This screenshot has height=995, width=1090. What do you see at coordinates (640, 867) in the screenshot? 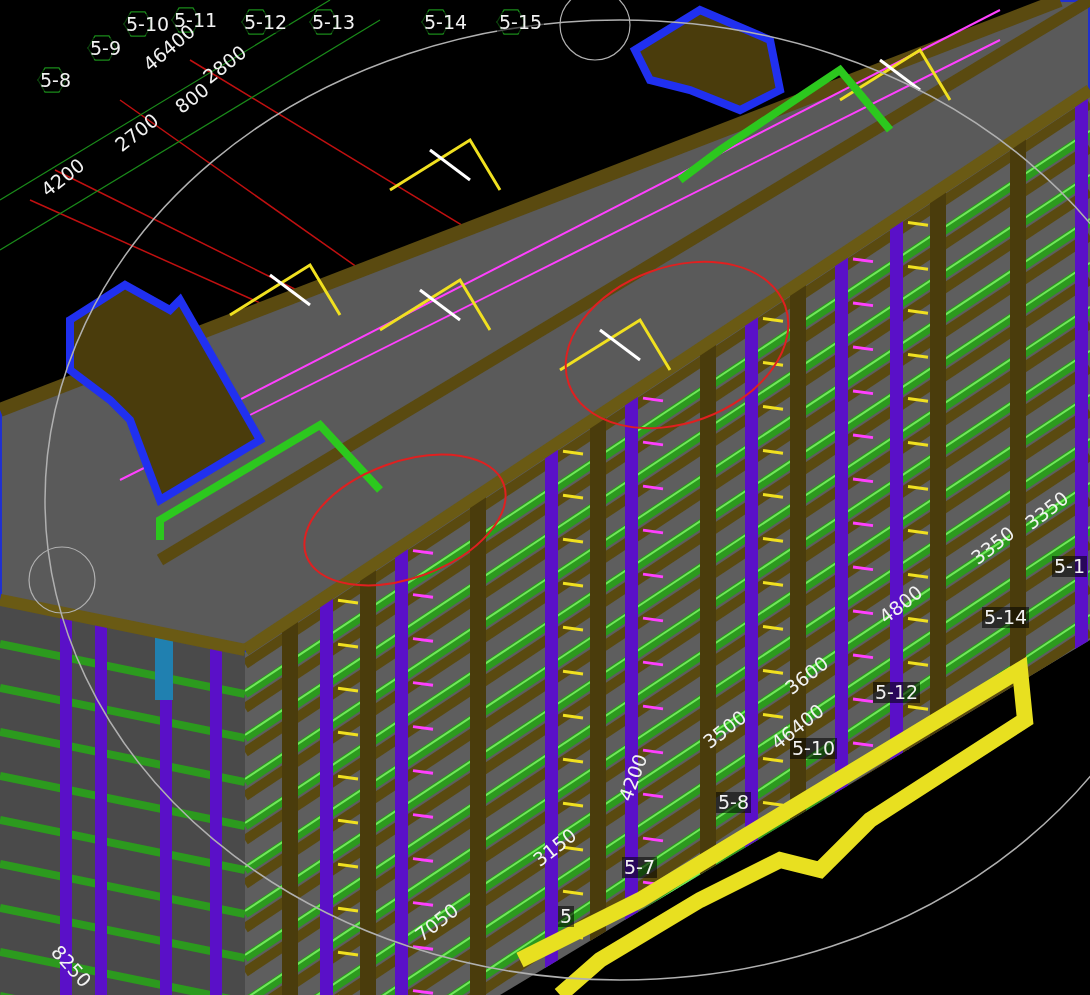
I see `axis-label: 5-7` at bounding box center [640, 867].